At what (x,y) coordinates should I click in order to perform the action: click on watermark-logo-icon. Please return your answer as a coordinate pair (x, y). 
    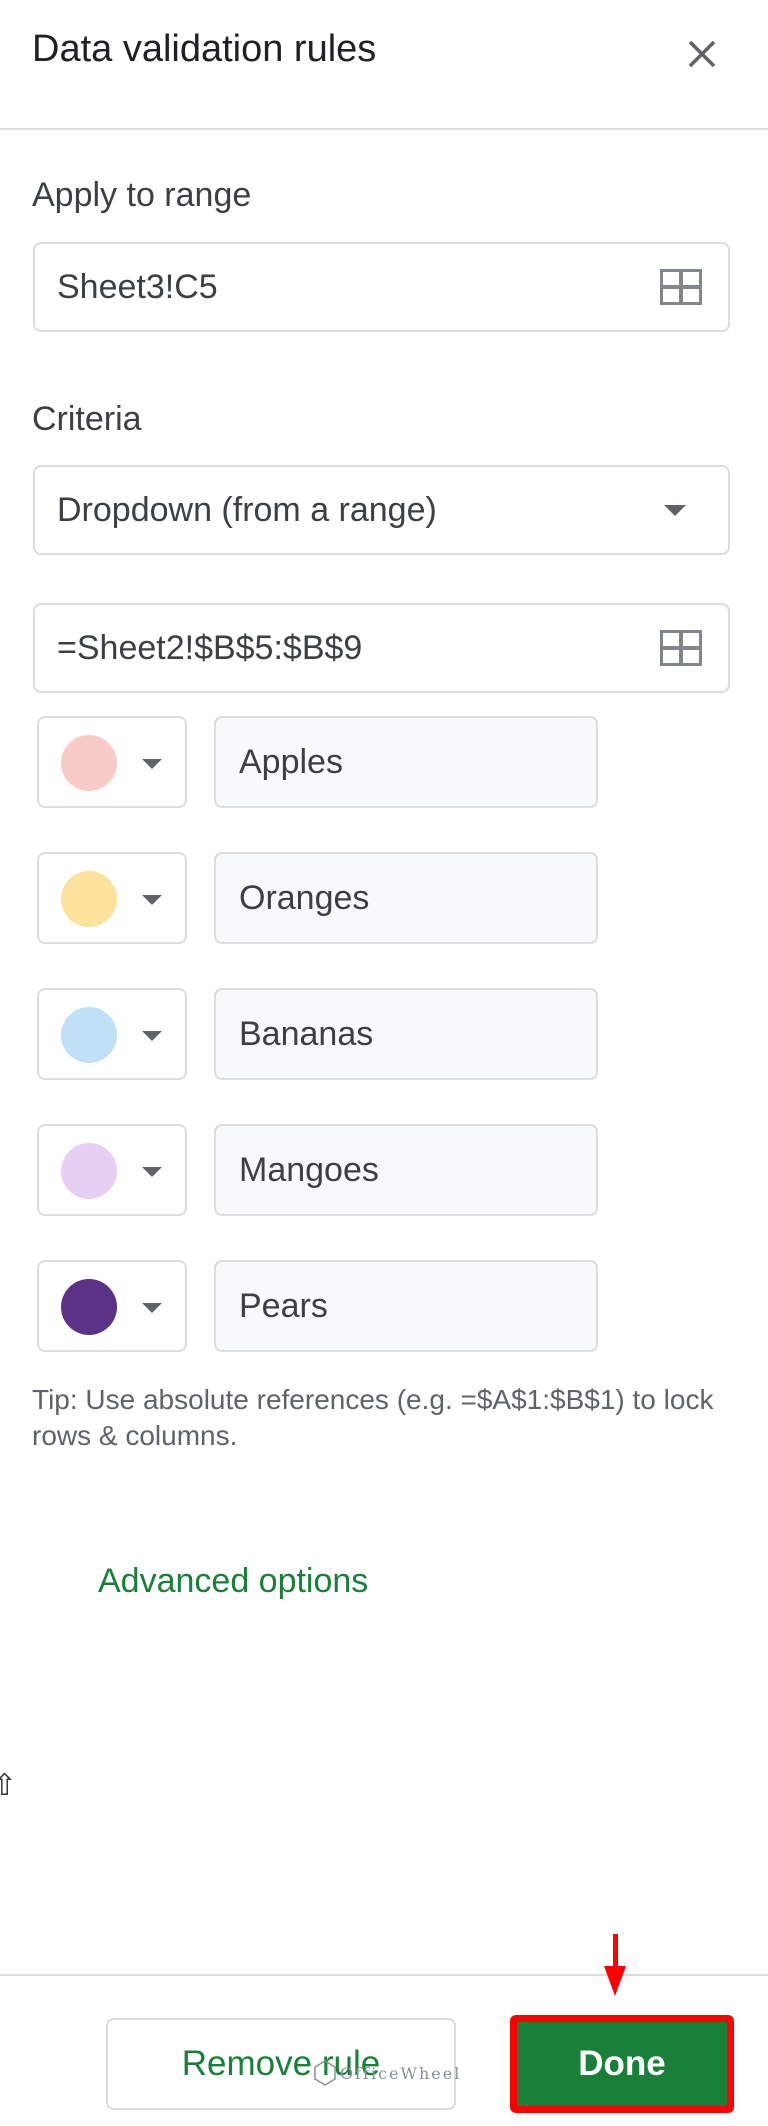
    Looking at the image, I should click on (325, 2073).